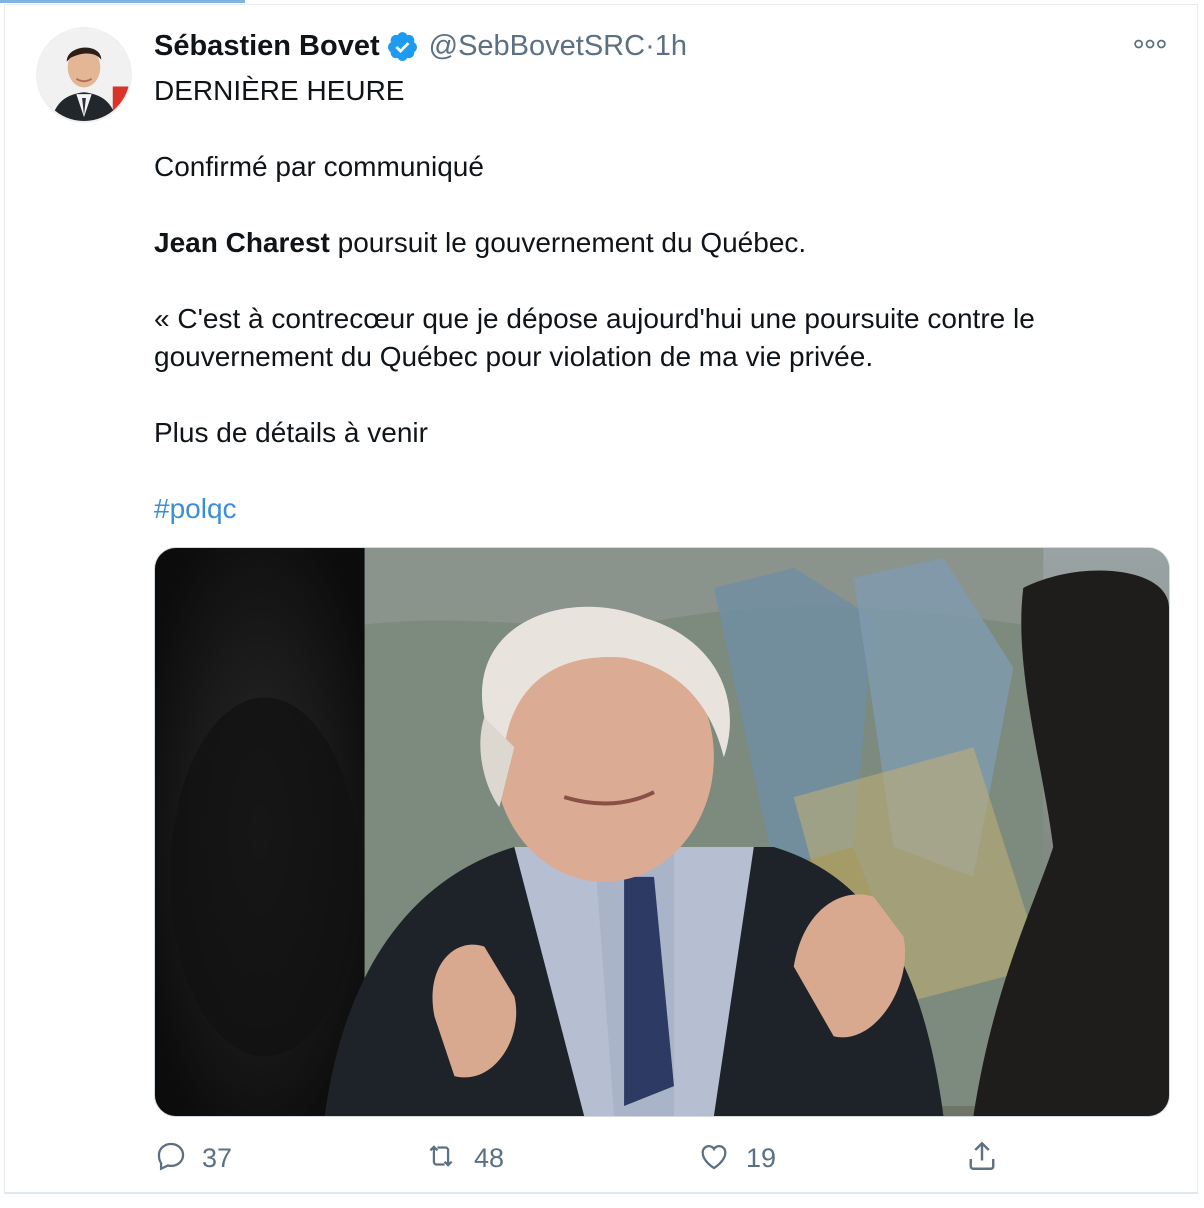 This screenshot has width=1204, height=1208. What do you see at coordinates (441, 1158) in the screenshot?
I see `retweet-icon` at bounding box center [441, 1158].